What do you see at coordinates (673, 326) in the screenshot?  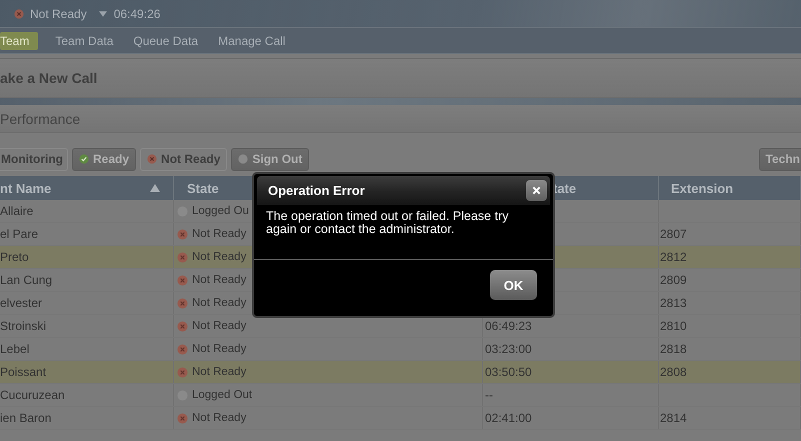 I see `extension: 2810` at bounding box center [673, 326].